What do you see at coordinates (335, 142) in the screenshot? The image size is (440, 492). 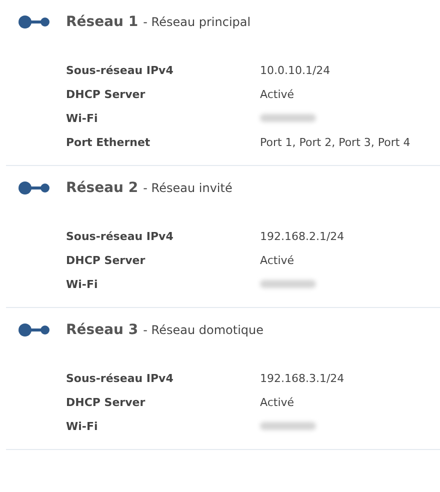 I see `field-value: Port 1, Port 2, Port 3, Port 4` at bounding box center [335, 142].